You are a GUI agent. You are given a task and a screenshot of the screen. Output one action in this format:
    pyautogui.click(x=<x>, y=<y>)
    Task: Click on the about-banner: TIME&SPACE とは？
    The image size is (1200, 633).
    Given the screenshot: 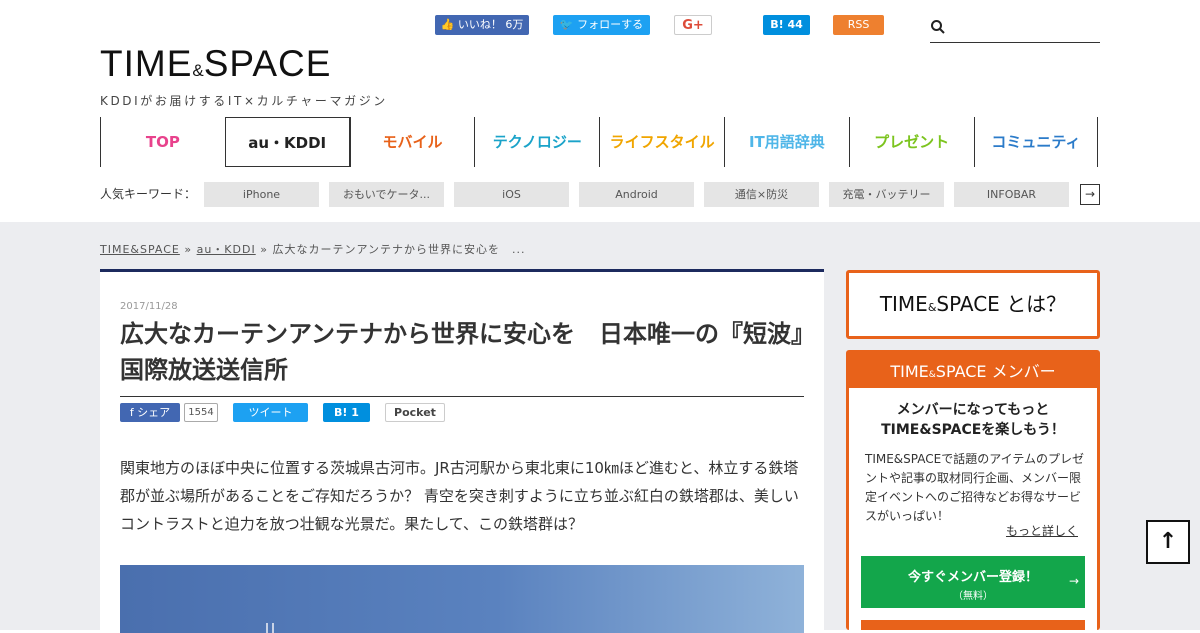 What is the action you would take?
    pyautogui.click(x=973, y=304)
    